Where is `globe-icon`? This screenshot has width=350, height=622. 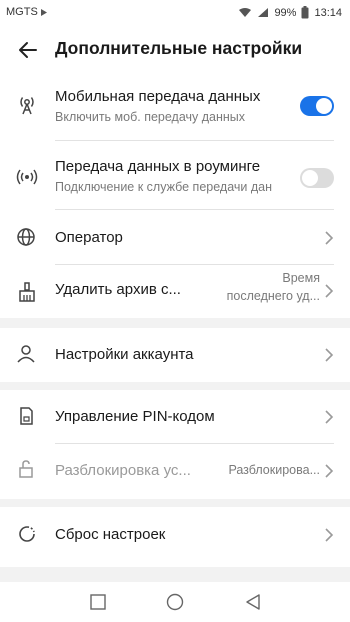 globe-icon is located at coordinates (26, 237).